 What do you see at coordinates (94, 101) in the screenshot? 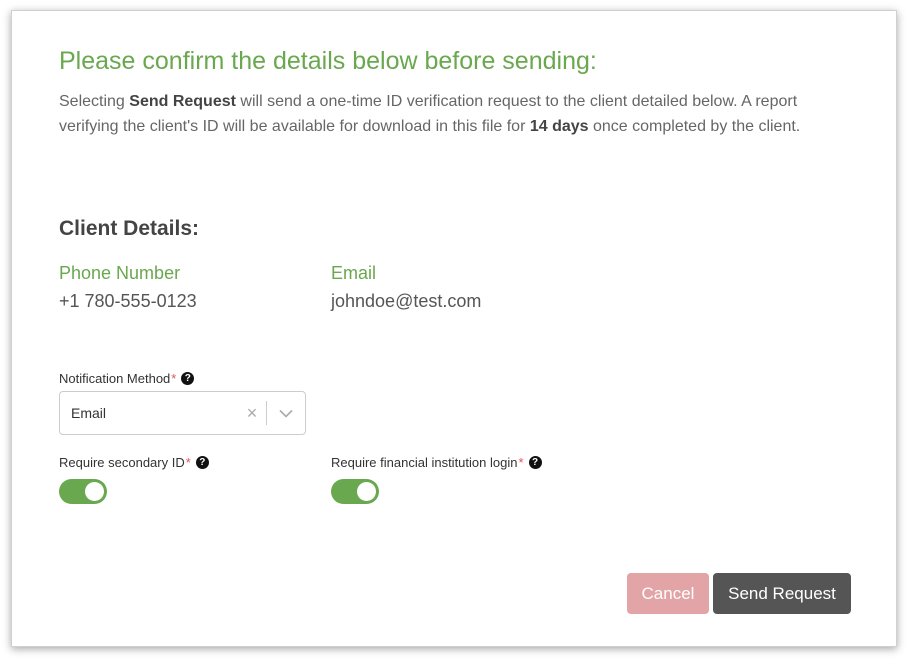
I see `intro-text-1: Selecting` at bounding box center [94, 101].